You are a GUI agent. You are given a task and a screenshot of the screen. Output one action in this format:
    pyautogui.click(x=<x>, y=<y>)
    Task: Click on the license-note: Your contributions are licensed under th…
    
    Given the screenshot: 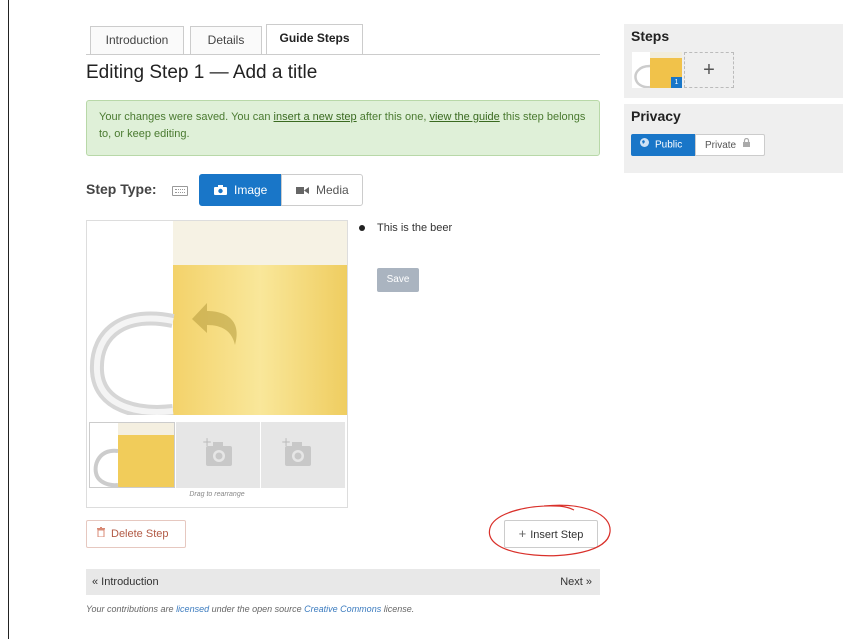 What is the action you would take?
    pyautogui.click(x=250, y=609)
    